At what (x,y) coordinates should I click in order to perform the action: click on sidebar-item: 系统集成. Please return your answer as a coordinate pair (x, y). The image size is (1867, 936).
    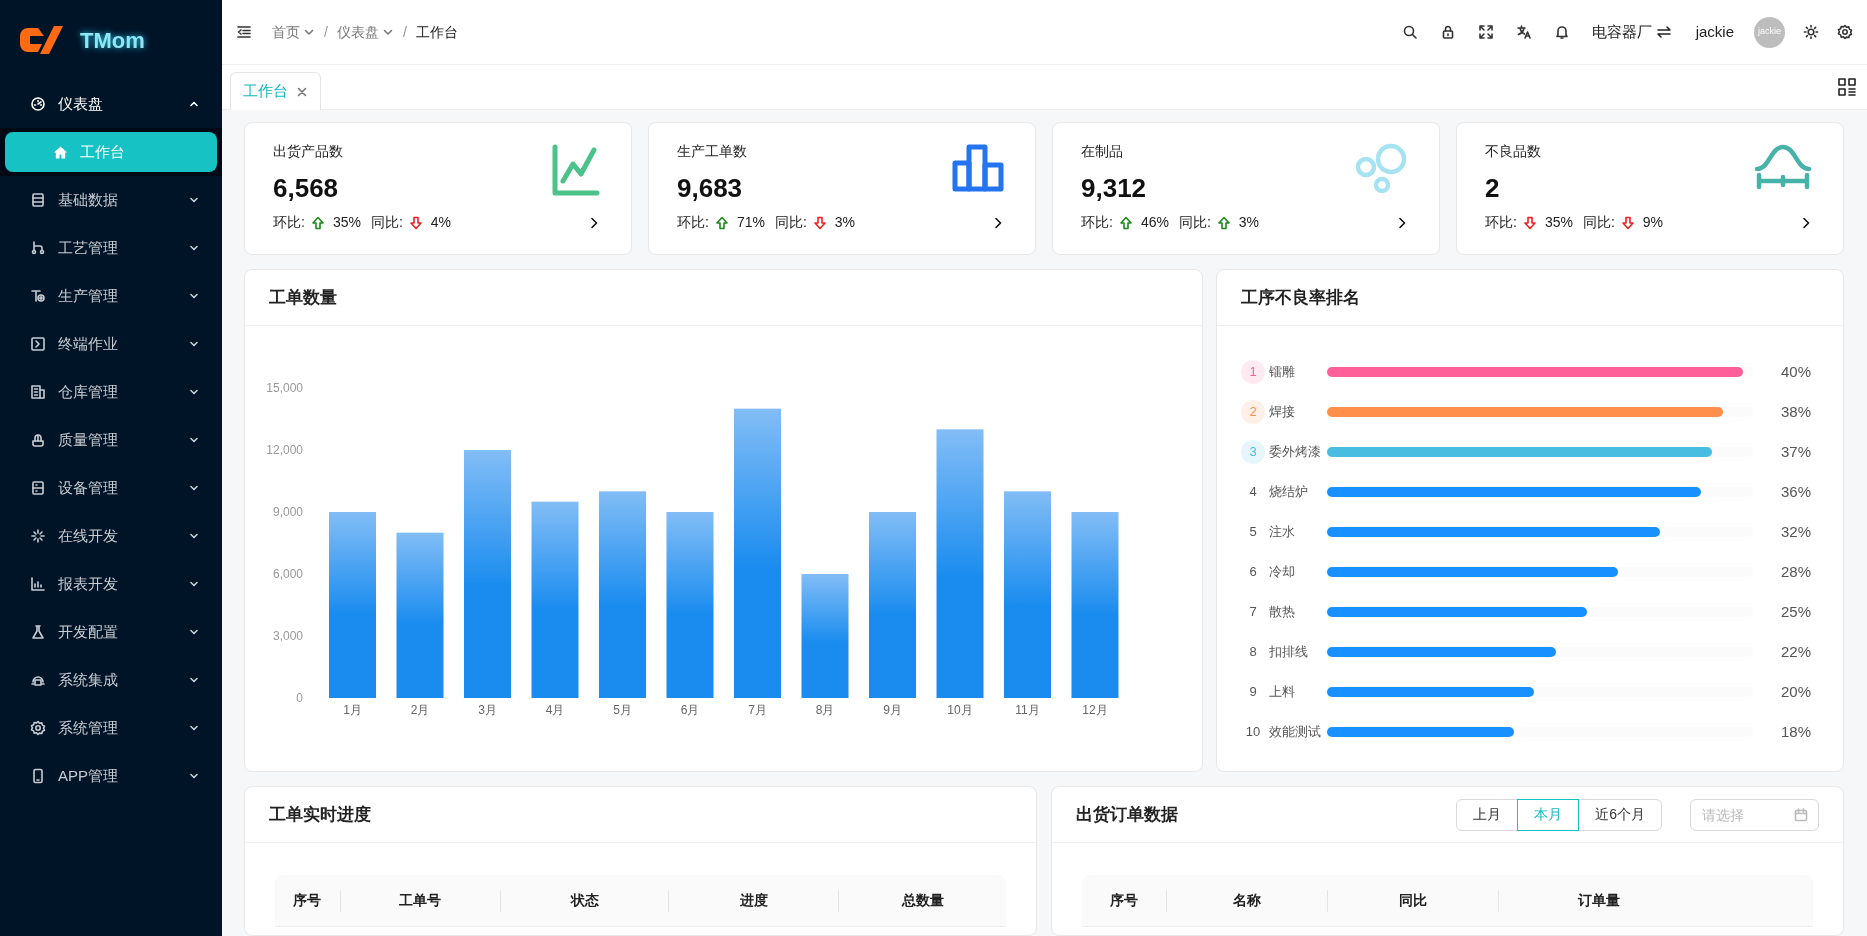
    Looking at the image, I should click on (111, 680).